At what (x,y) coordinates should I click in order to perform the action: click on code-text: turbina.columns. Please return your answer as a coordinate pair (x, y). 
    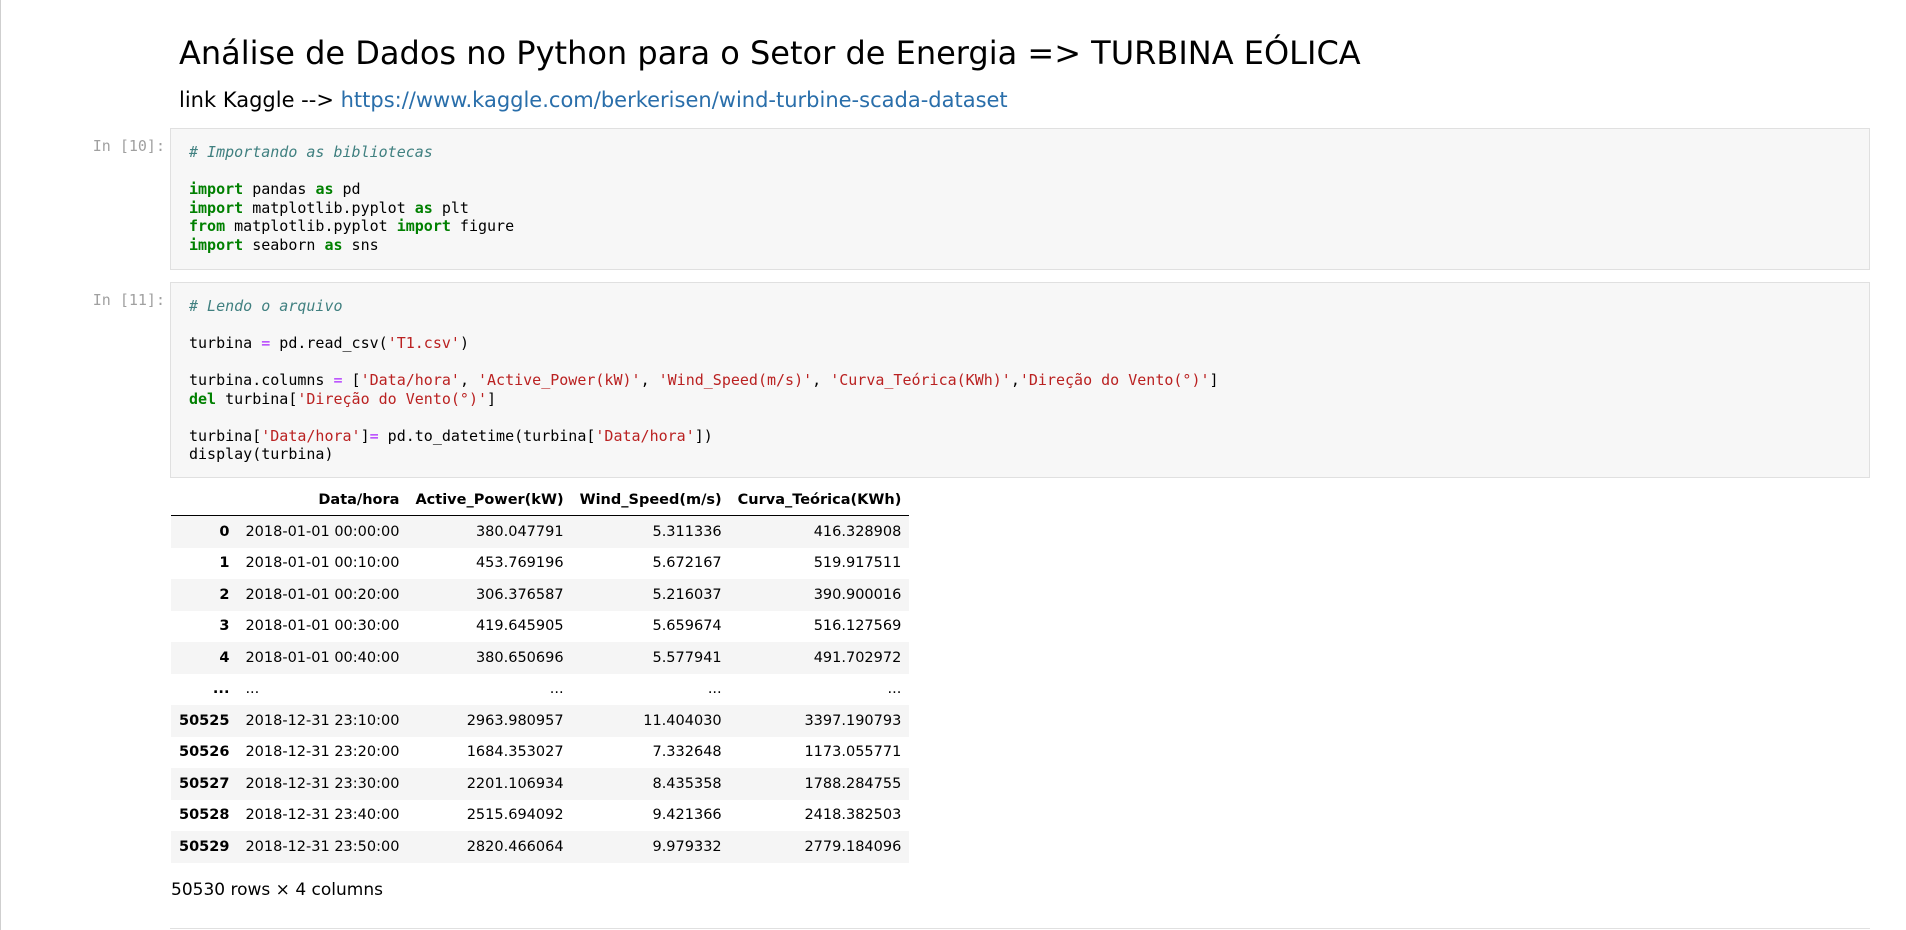
    Looking at the image, I should click on (261, 380).